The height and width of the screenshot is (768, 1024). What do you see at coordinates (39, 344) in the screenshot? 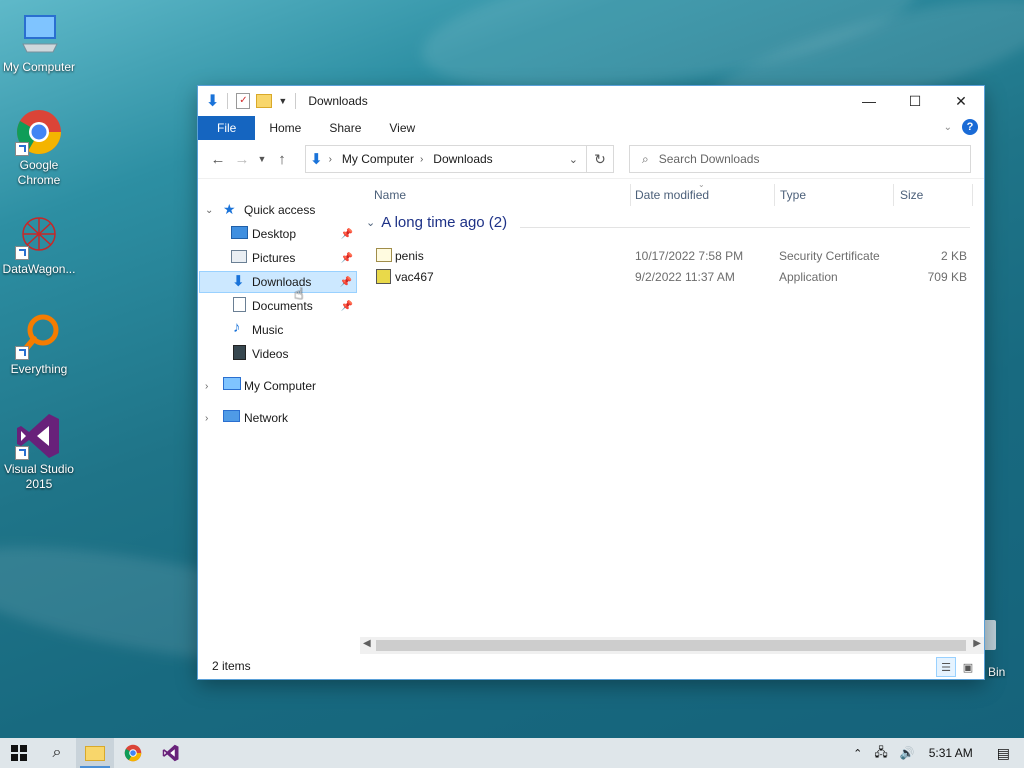
I see `desktop-icon-everything: Everything` at bounding box center [39, 344].